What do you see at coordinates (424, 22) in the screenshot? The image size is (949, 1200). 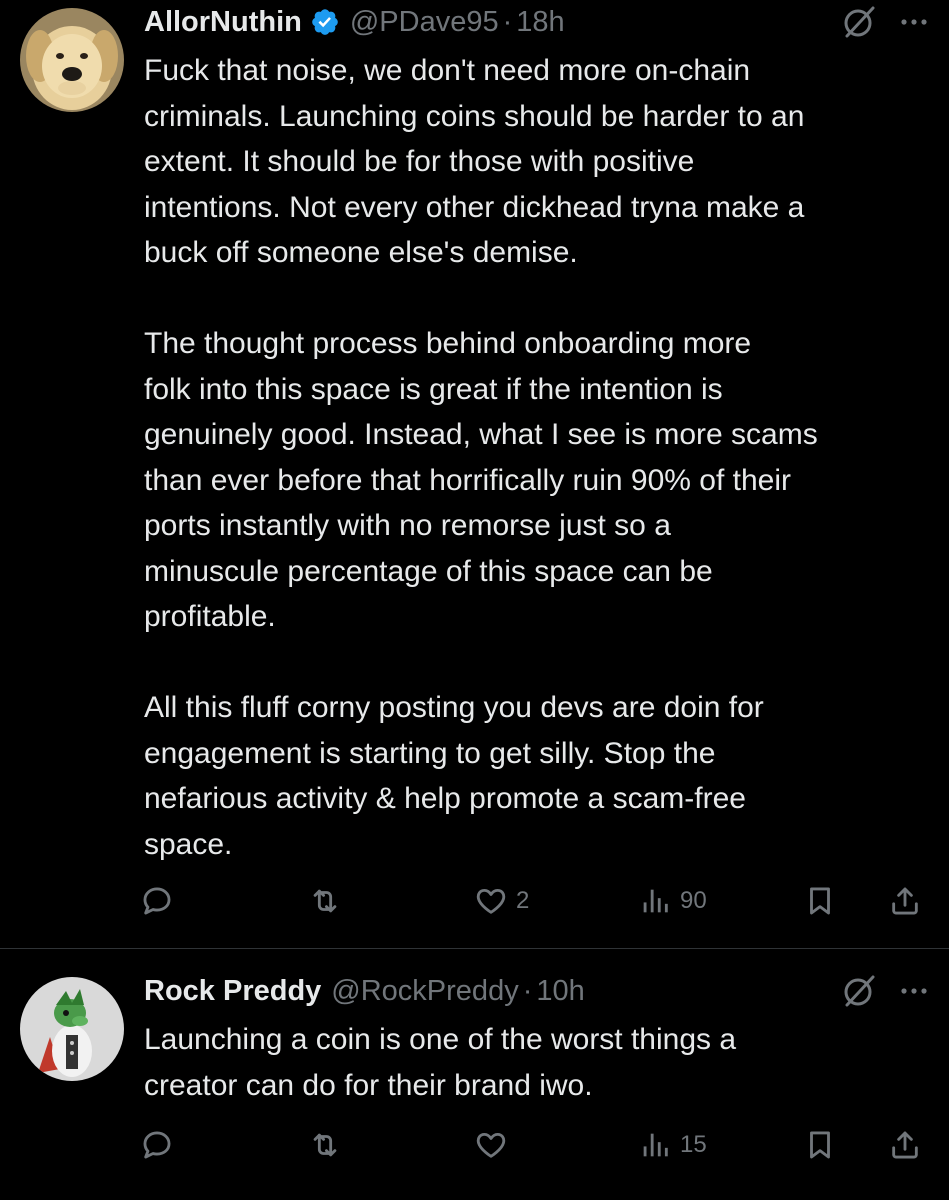 I see `user-handle: @PDave95` at bounding box center [424, 22].